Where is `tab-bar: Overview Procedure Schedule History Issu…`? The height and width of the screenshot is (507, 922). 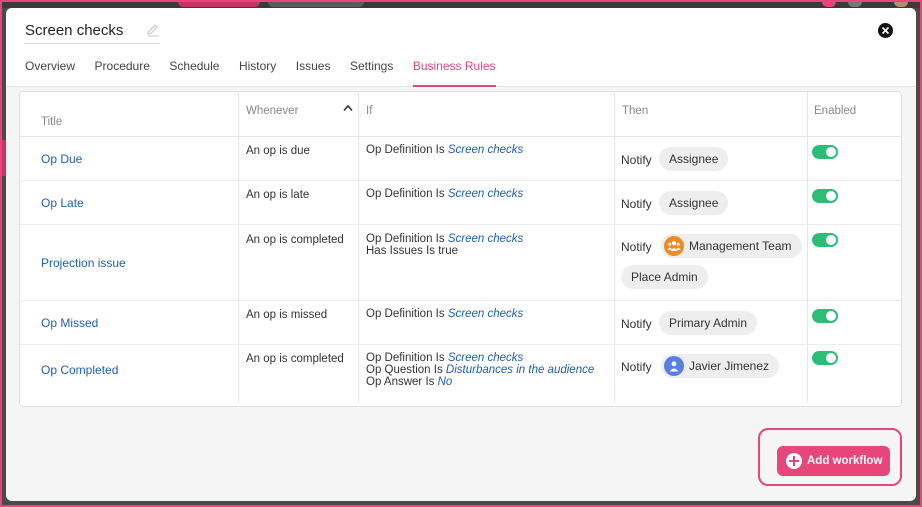
tab-bar: Overview Procedure Schedule History Issu… is located at coordinates (270, 73).